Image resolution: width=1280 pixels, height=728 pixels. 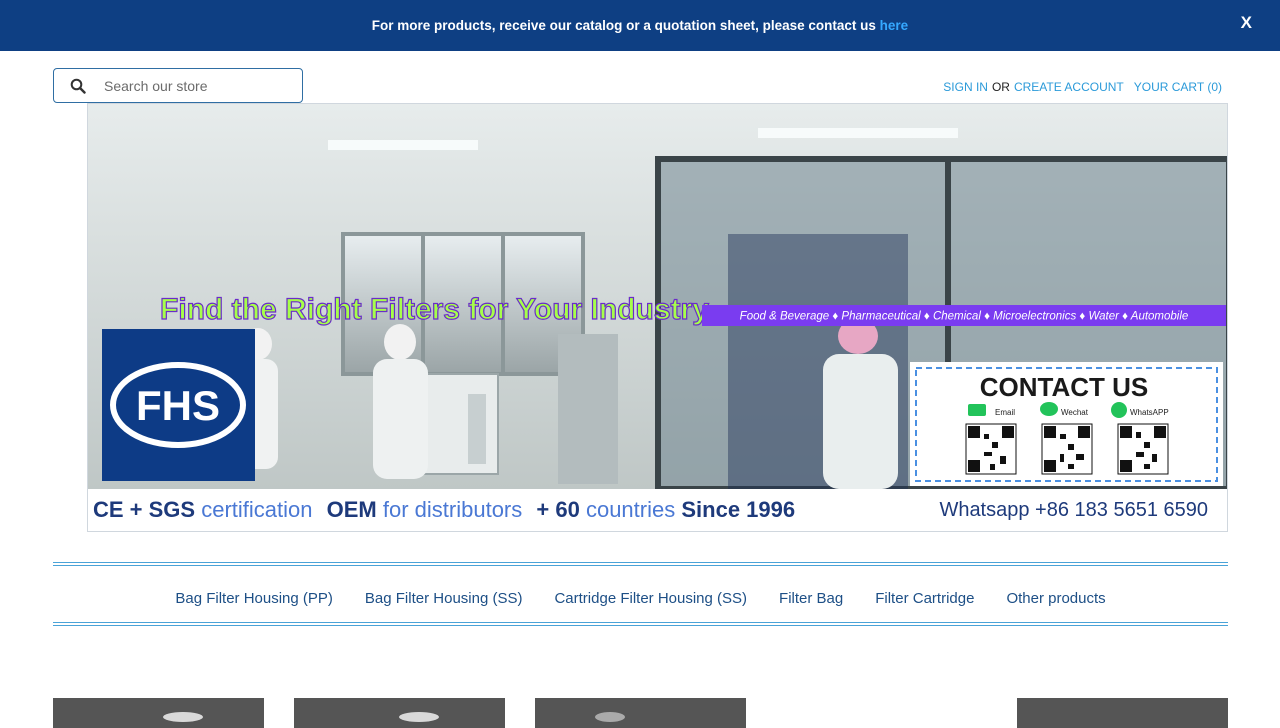 What do you see at coordinates (894, 25) in the screenshot?
I see `announcement-here-link: here` at bounding box center [894, 25].